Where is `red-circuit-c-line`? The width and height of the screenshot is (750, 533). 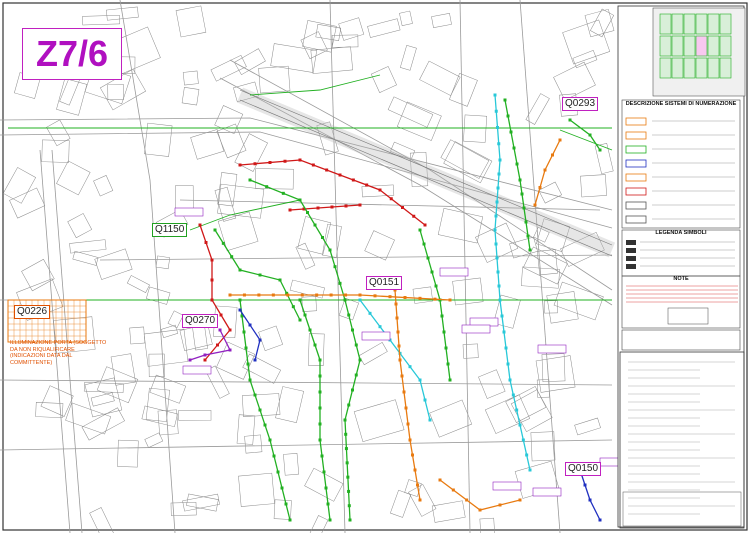 red-circuit-c-line is located at coordinates (325, 207).